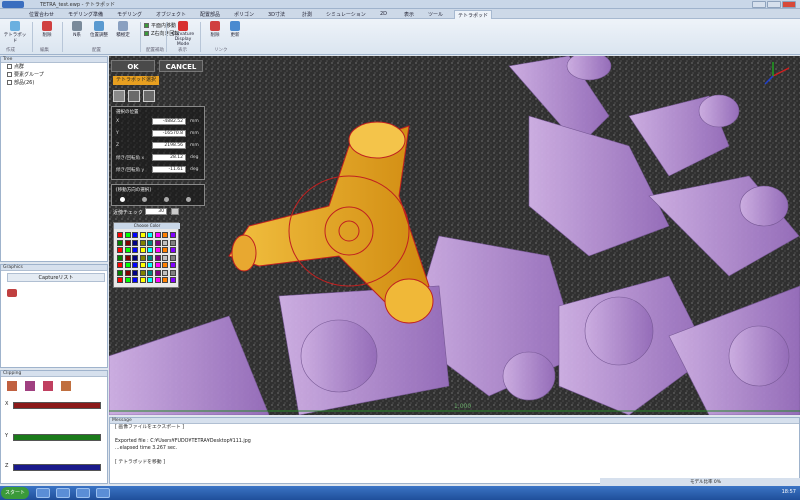  Describe the element at coordinates (235, 33) in the screenshot. I see `refresh-button: 更新` at that location.